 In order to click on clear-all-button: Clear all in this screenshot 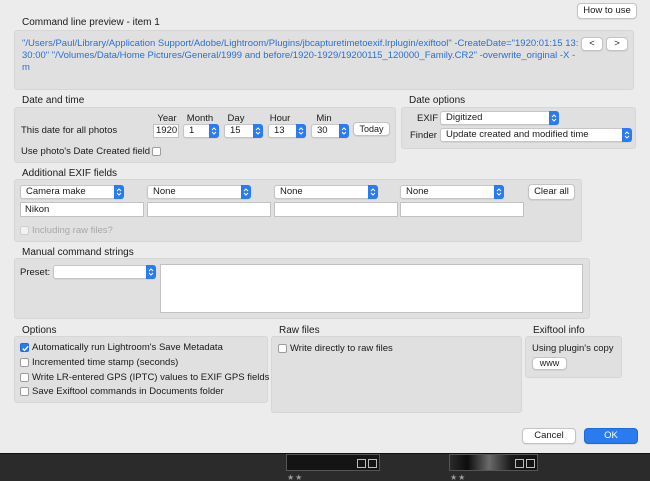, I will do `click(551, 192)`.